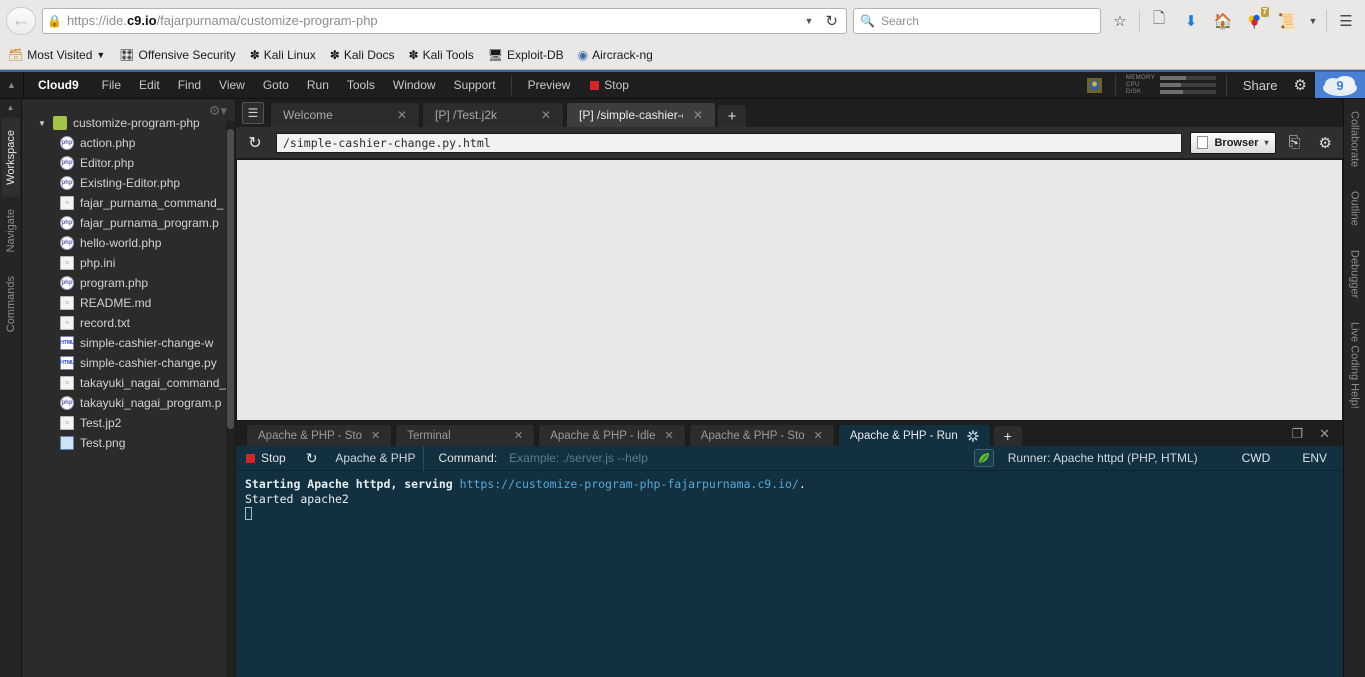 The height and width of the screenshot is (677, 1365). Describe the element at coordinates (1260, 85) in the screenshot. I see `share-button: Share` at that location.